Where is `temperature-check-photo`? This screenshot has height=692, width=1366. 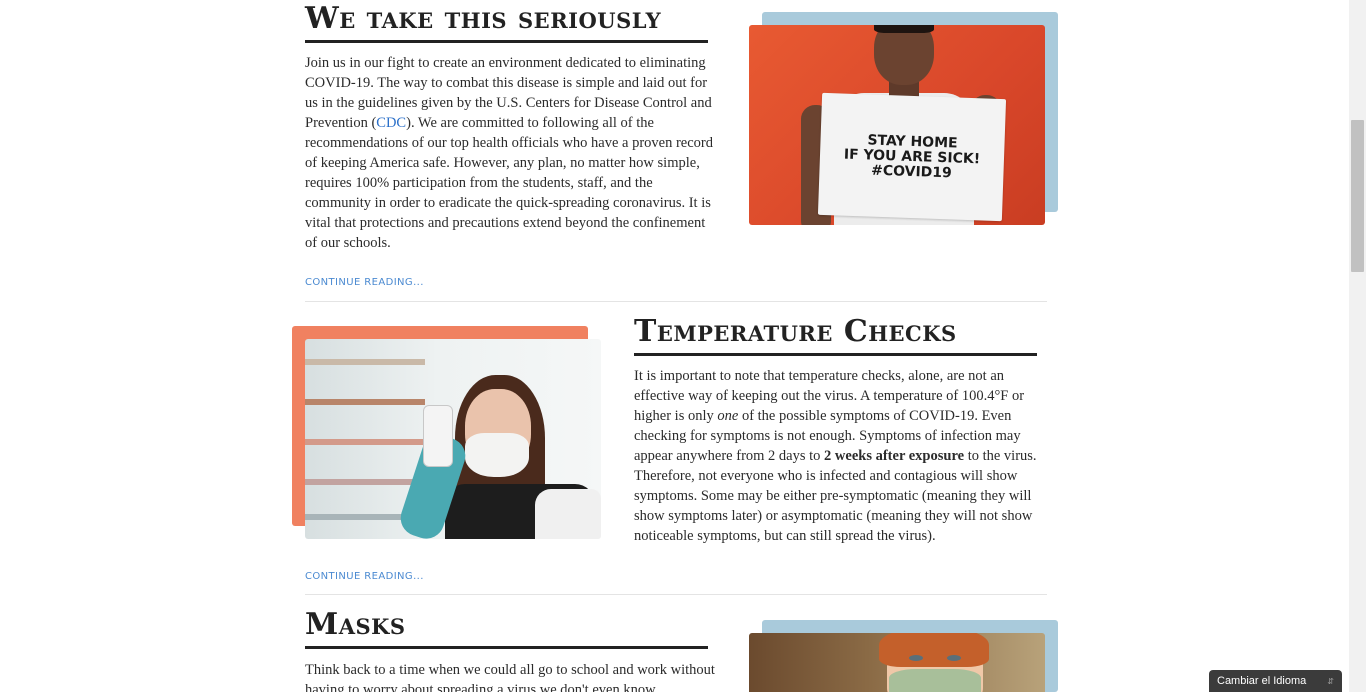 temperature-check-photo is located at coordinates (453, 439).